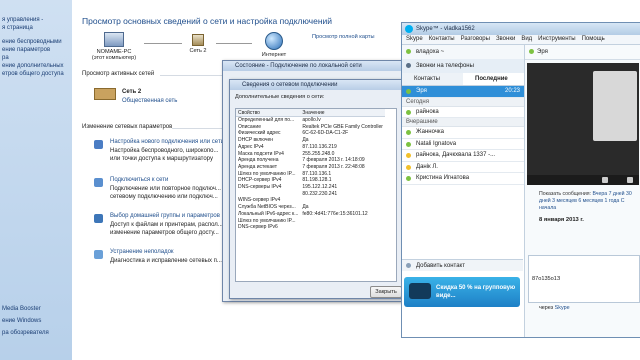 Image resolution: width=640 pixels, height=360 pixels. What do you see at coordinates (342, 126) in the screenshot?
I see `property-value-cell: Realtek PCIe GBE Family Controller` at bounding box center [342, 126].